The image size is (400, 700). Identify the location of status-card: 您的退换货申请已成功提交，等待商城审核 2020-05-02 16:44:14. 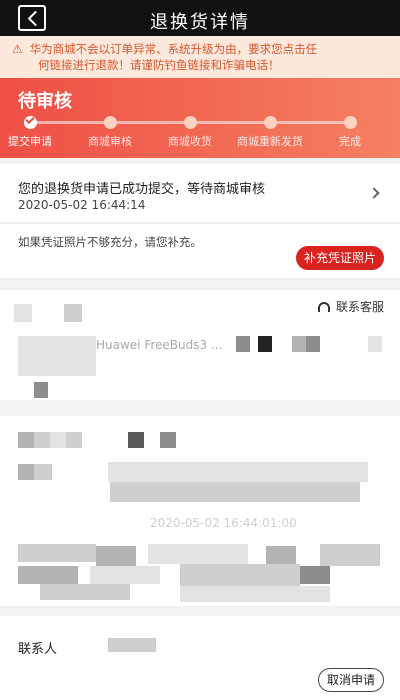
(200, 193).